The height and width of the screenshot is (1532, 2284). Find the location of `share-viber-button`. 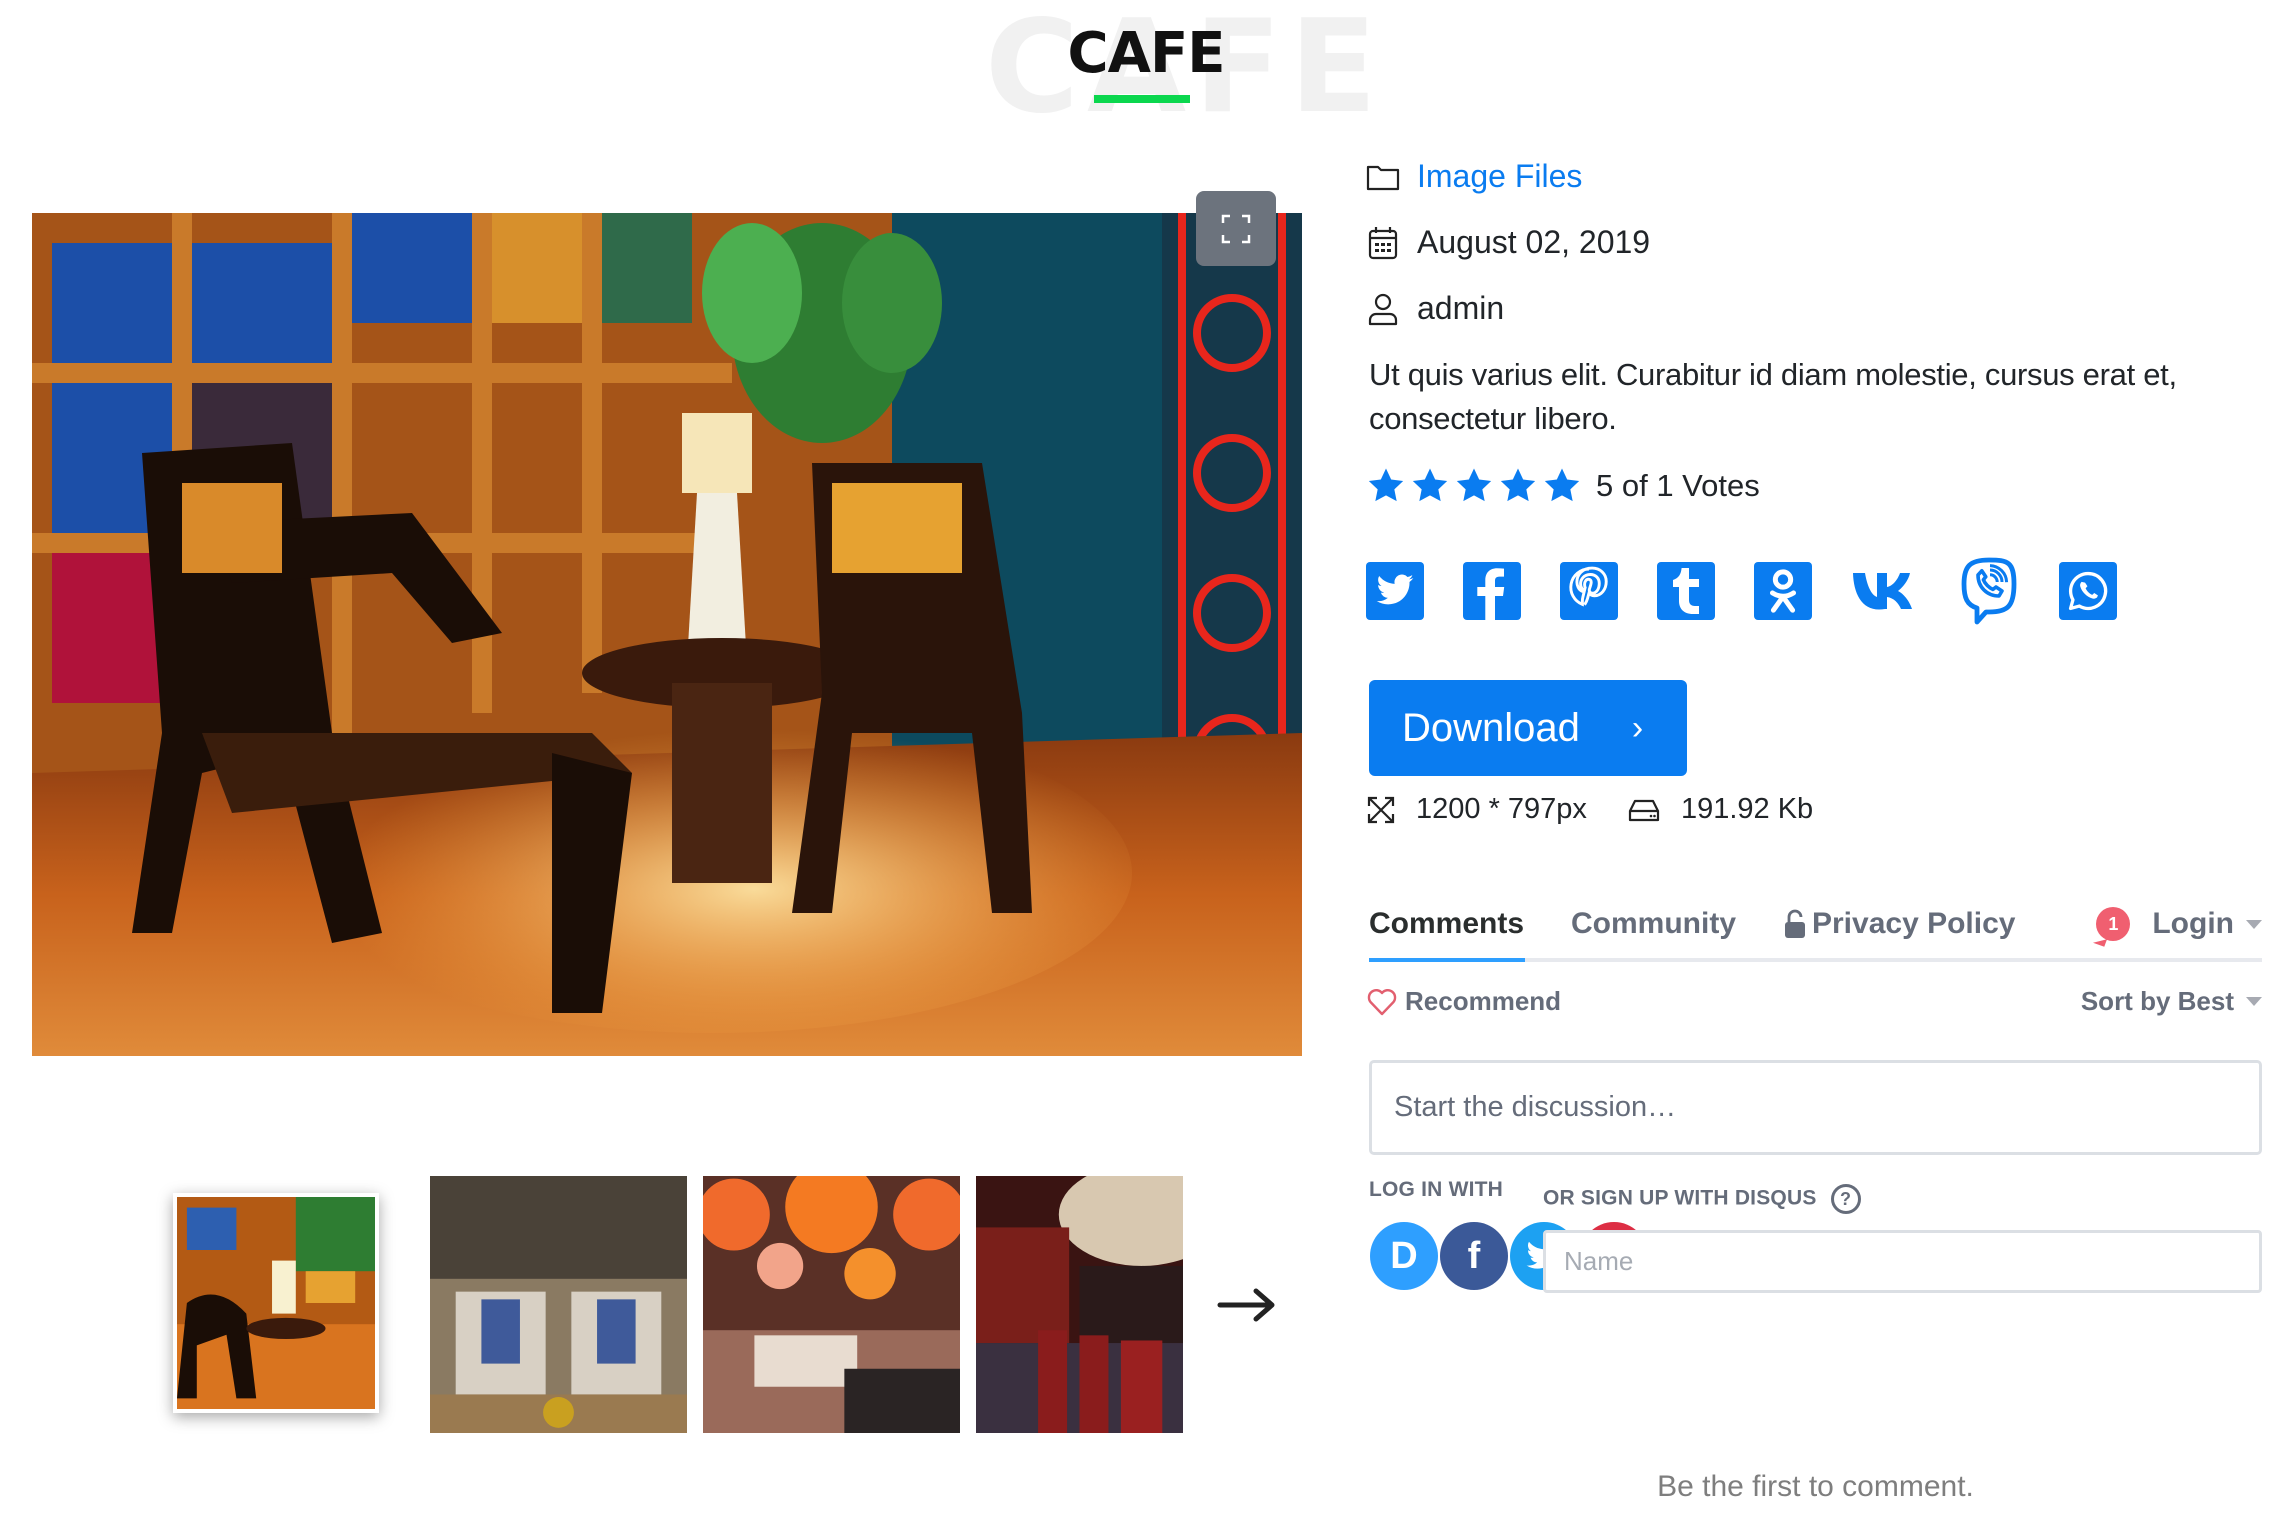

share-viber-button is located at coordinates (1989, 591).